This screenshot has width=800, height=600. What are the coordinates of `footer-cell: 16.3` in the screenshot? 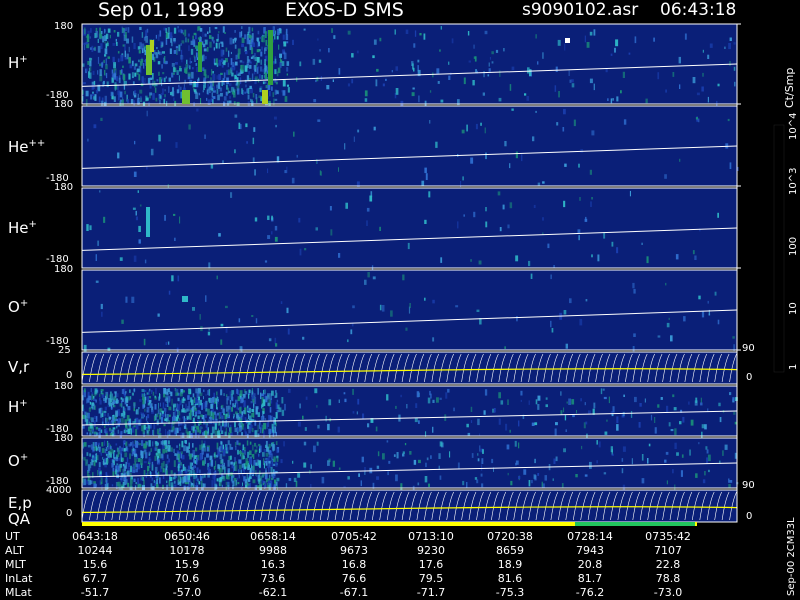 It's located at (273, 564).